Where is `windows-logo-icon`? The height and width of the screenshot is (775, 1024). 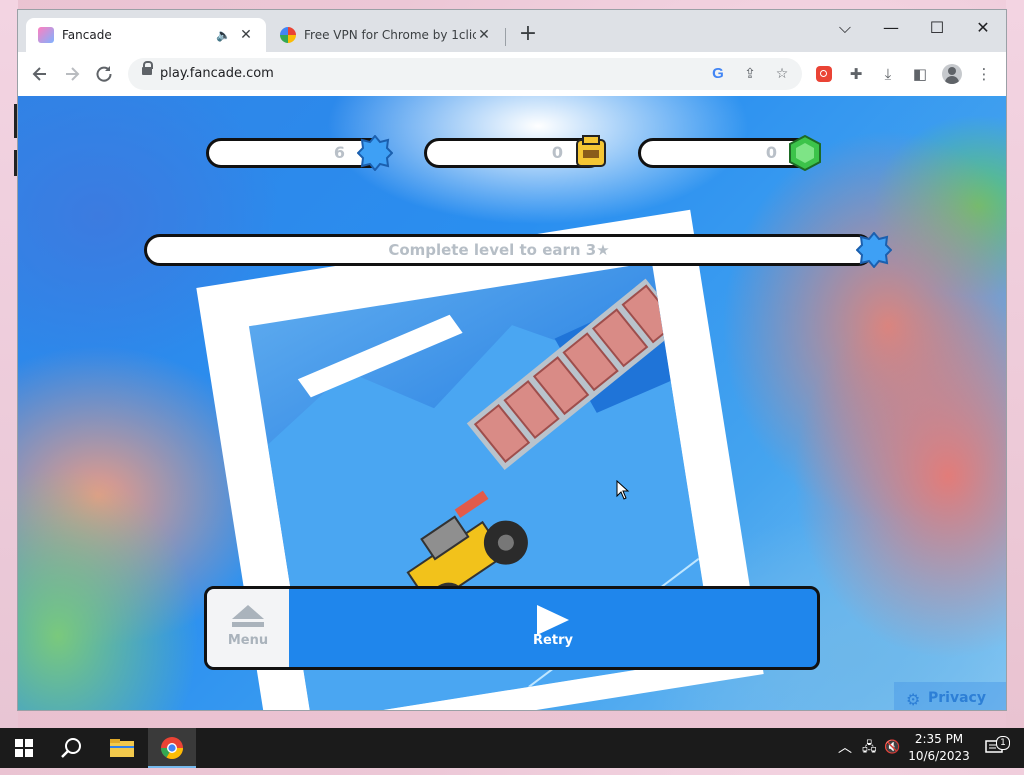
windows-logo-icon is located at coordinates (24, 748).